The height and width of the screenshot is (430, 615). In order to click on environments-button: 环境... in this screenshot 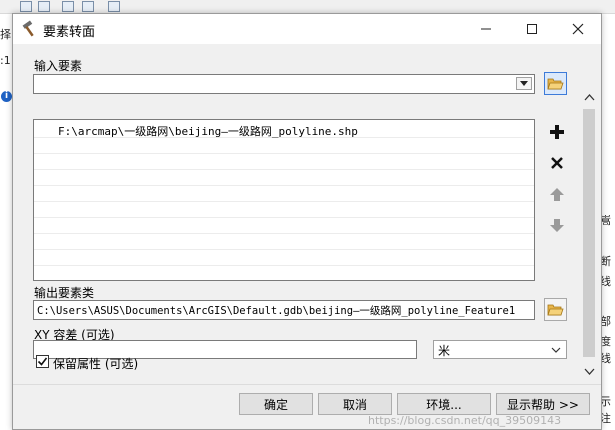, I will do `click(444, 404)`.